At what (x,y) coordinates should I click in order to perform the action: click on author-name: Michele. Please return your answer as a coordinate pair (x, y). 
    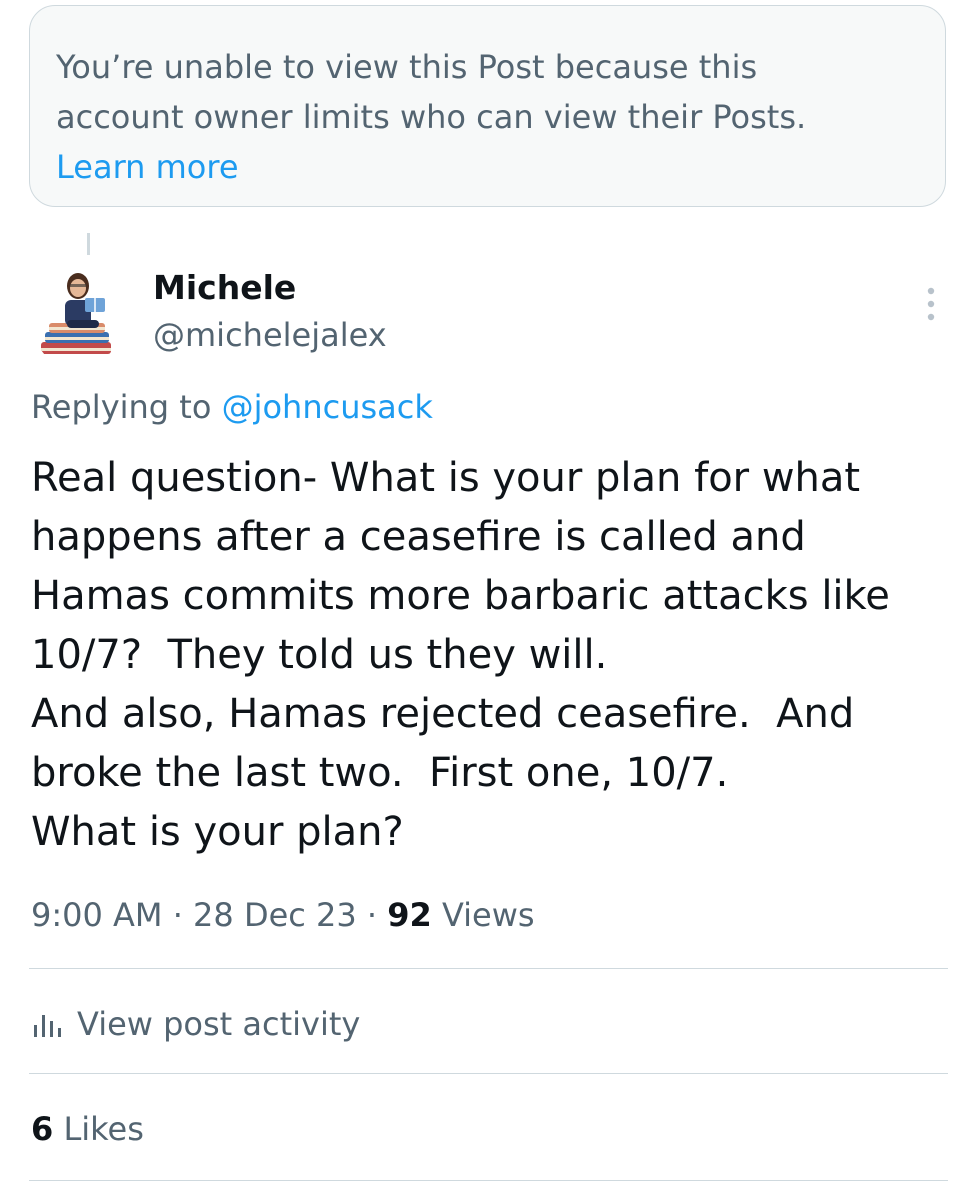
    Looking at the image, I should click on (224, 288).